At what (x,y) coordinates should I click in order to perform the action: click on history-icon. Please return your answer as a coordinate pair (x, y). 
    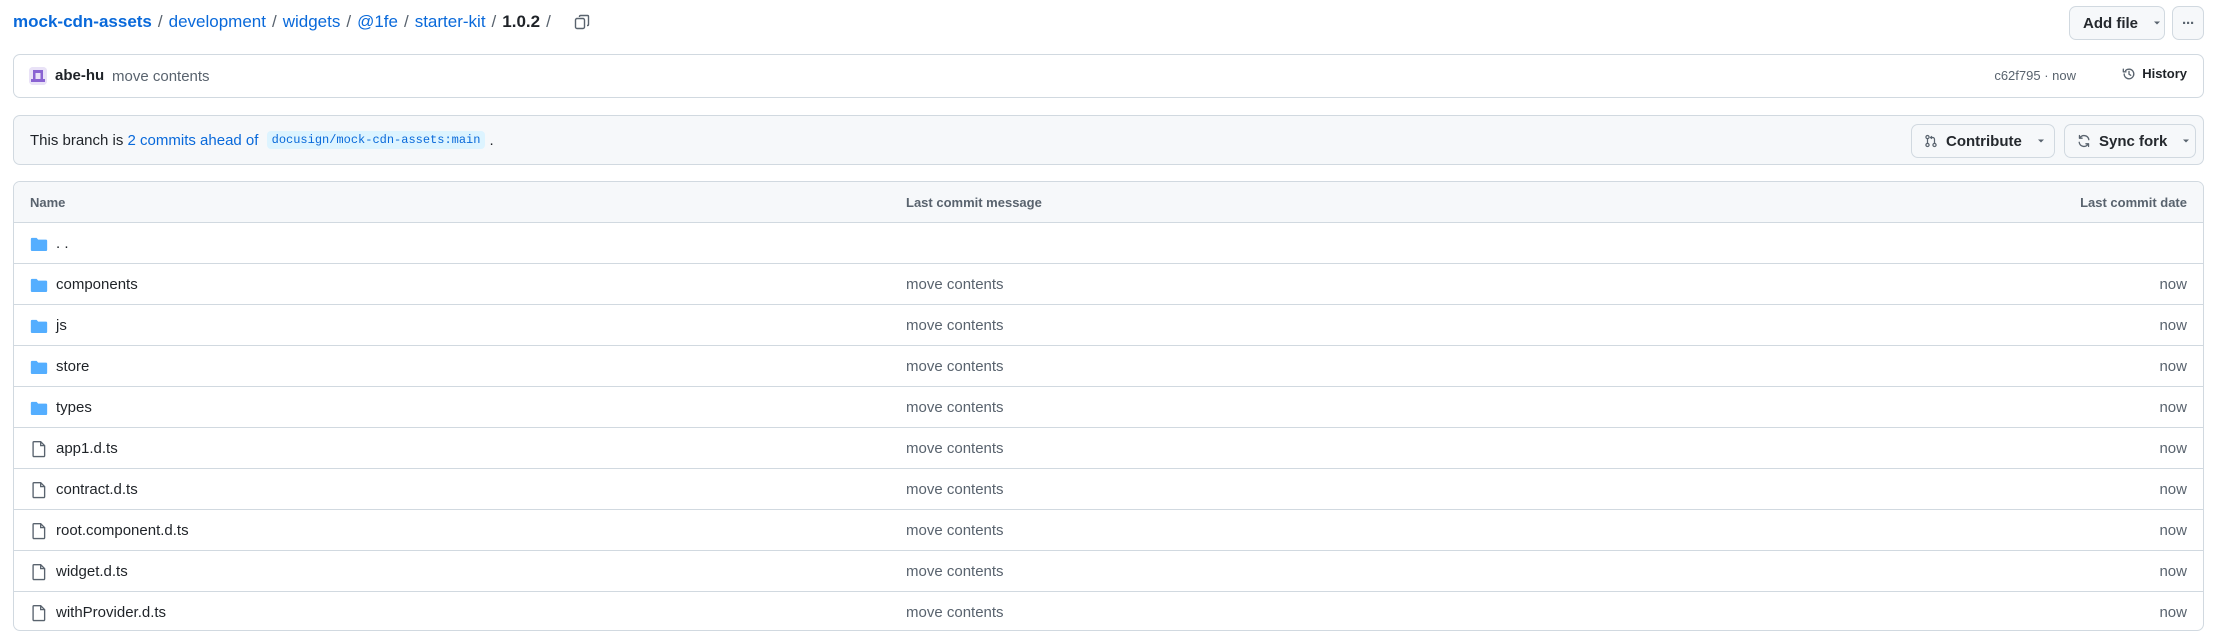
    Looking at the image, I should click on (2128, 73).